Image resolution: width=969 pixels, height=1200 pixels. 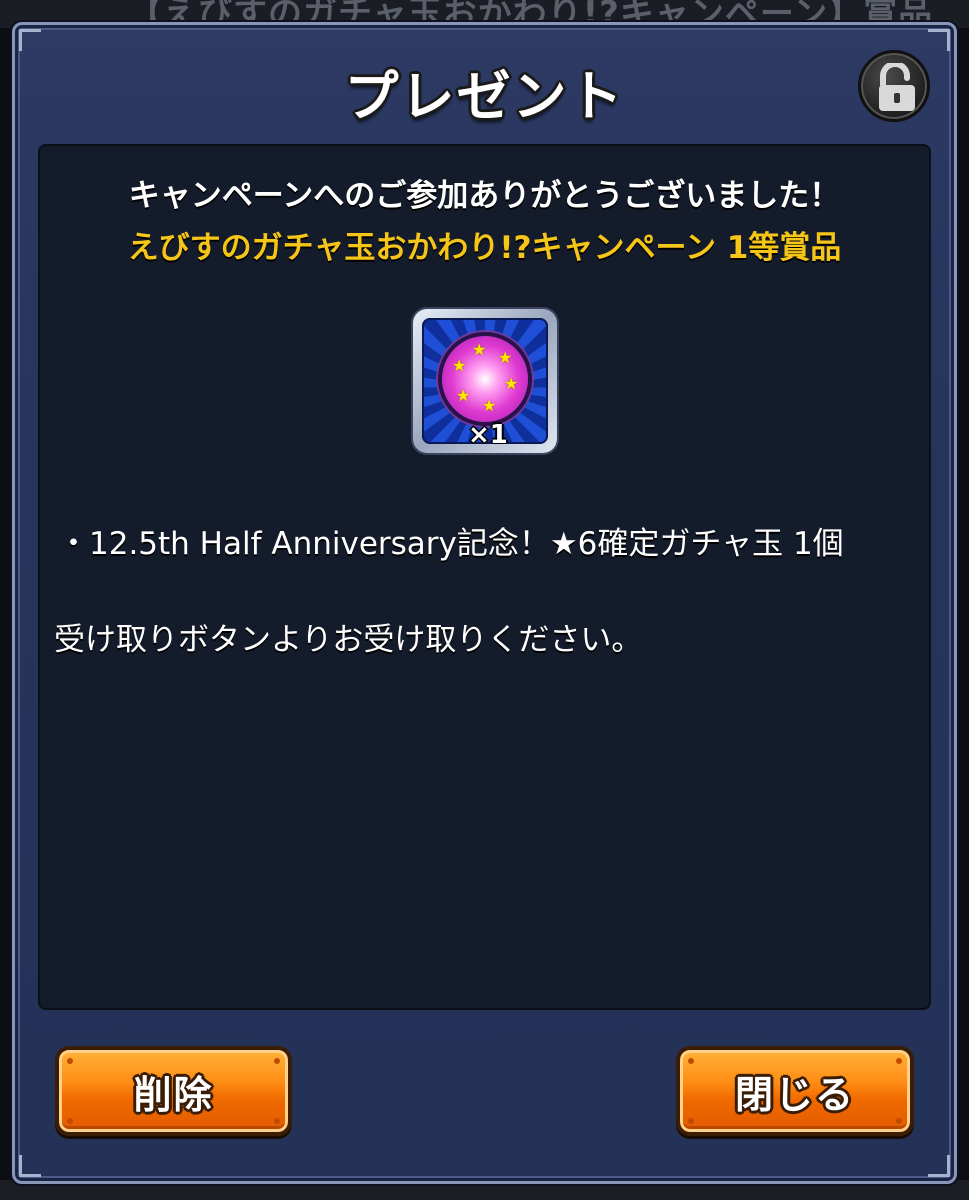 What do you see at coordinates (488, 432) in the screenshot?
I see `reward-quantity: ×1` at bounding box center [488, 432].